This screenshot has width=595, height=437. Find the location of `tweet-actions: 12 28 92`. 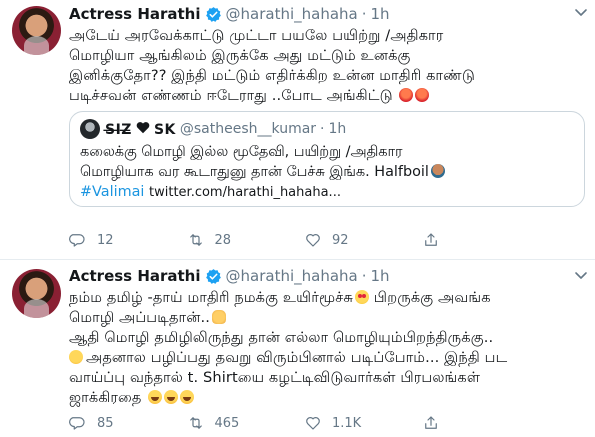

tweet-actions: 12 28 92 is located at coordinates (304, 240).